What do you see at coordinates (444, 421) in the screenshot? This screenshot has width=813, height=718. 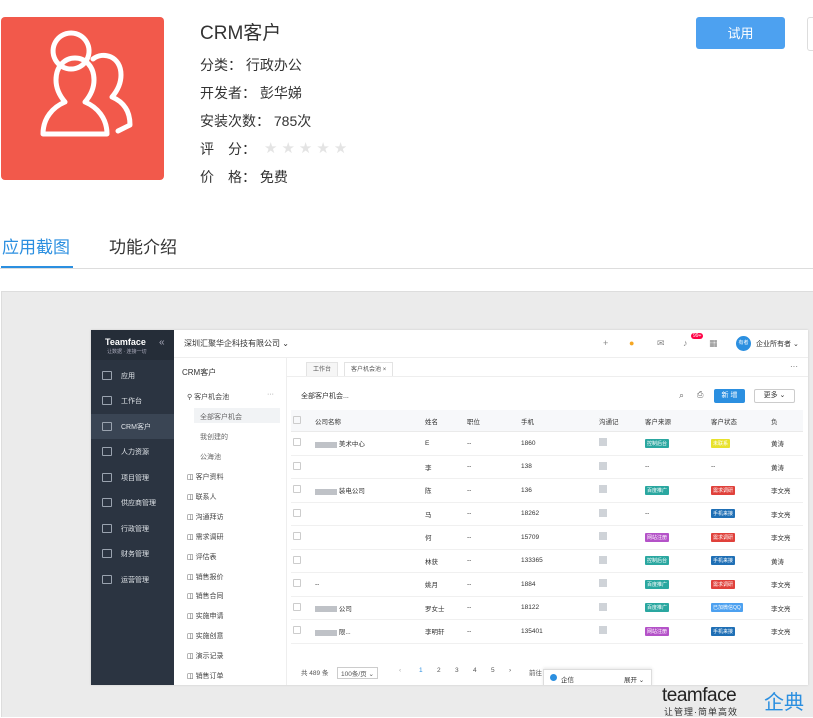 I see `column-name: 姓名` at bounding box center [444, 421].